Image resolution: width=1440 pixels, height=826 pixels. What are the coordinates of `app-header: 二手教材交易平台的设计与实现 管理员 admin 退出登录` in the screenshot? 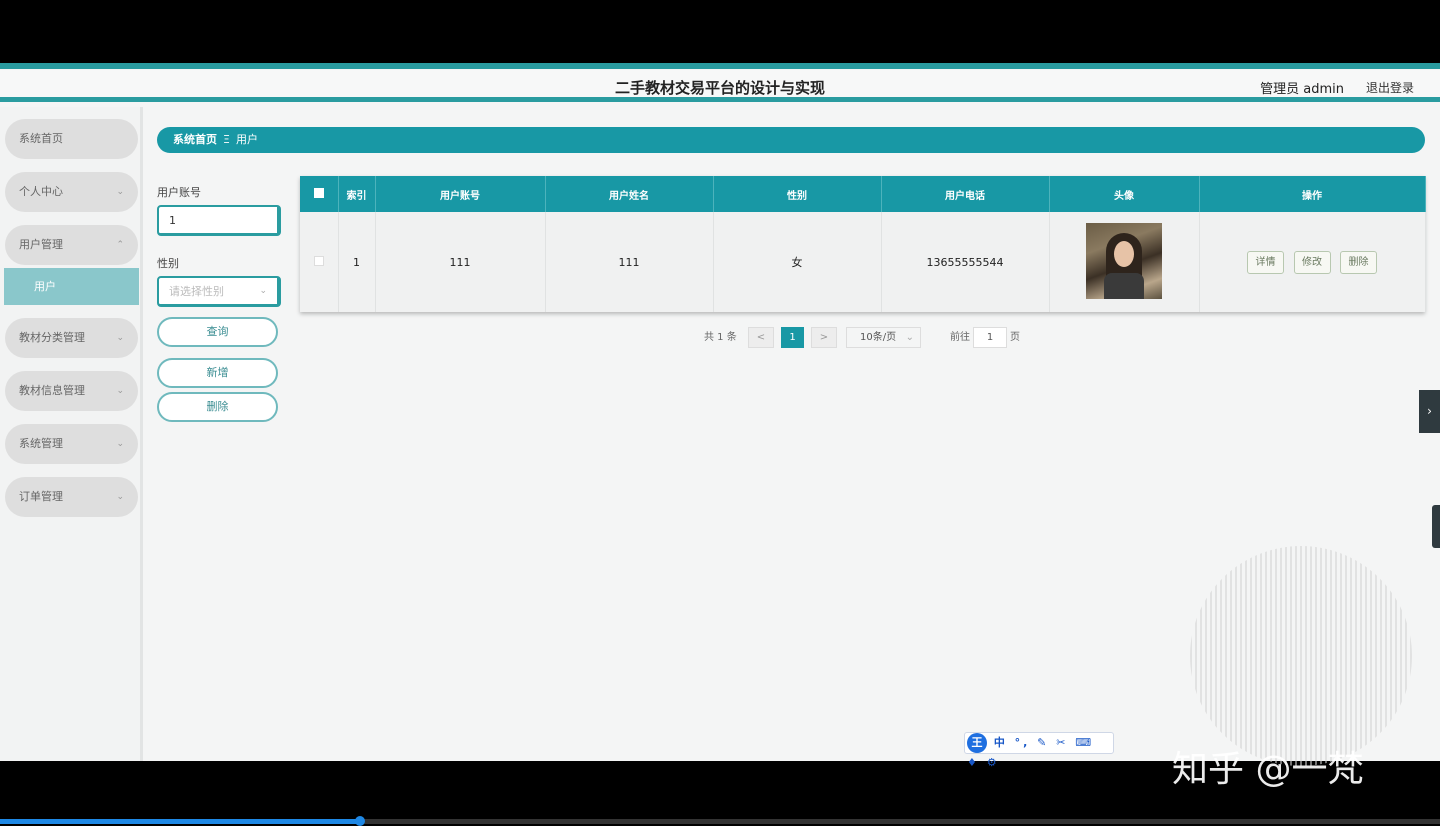 It's located at (720, 85).